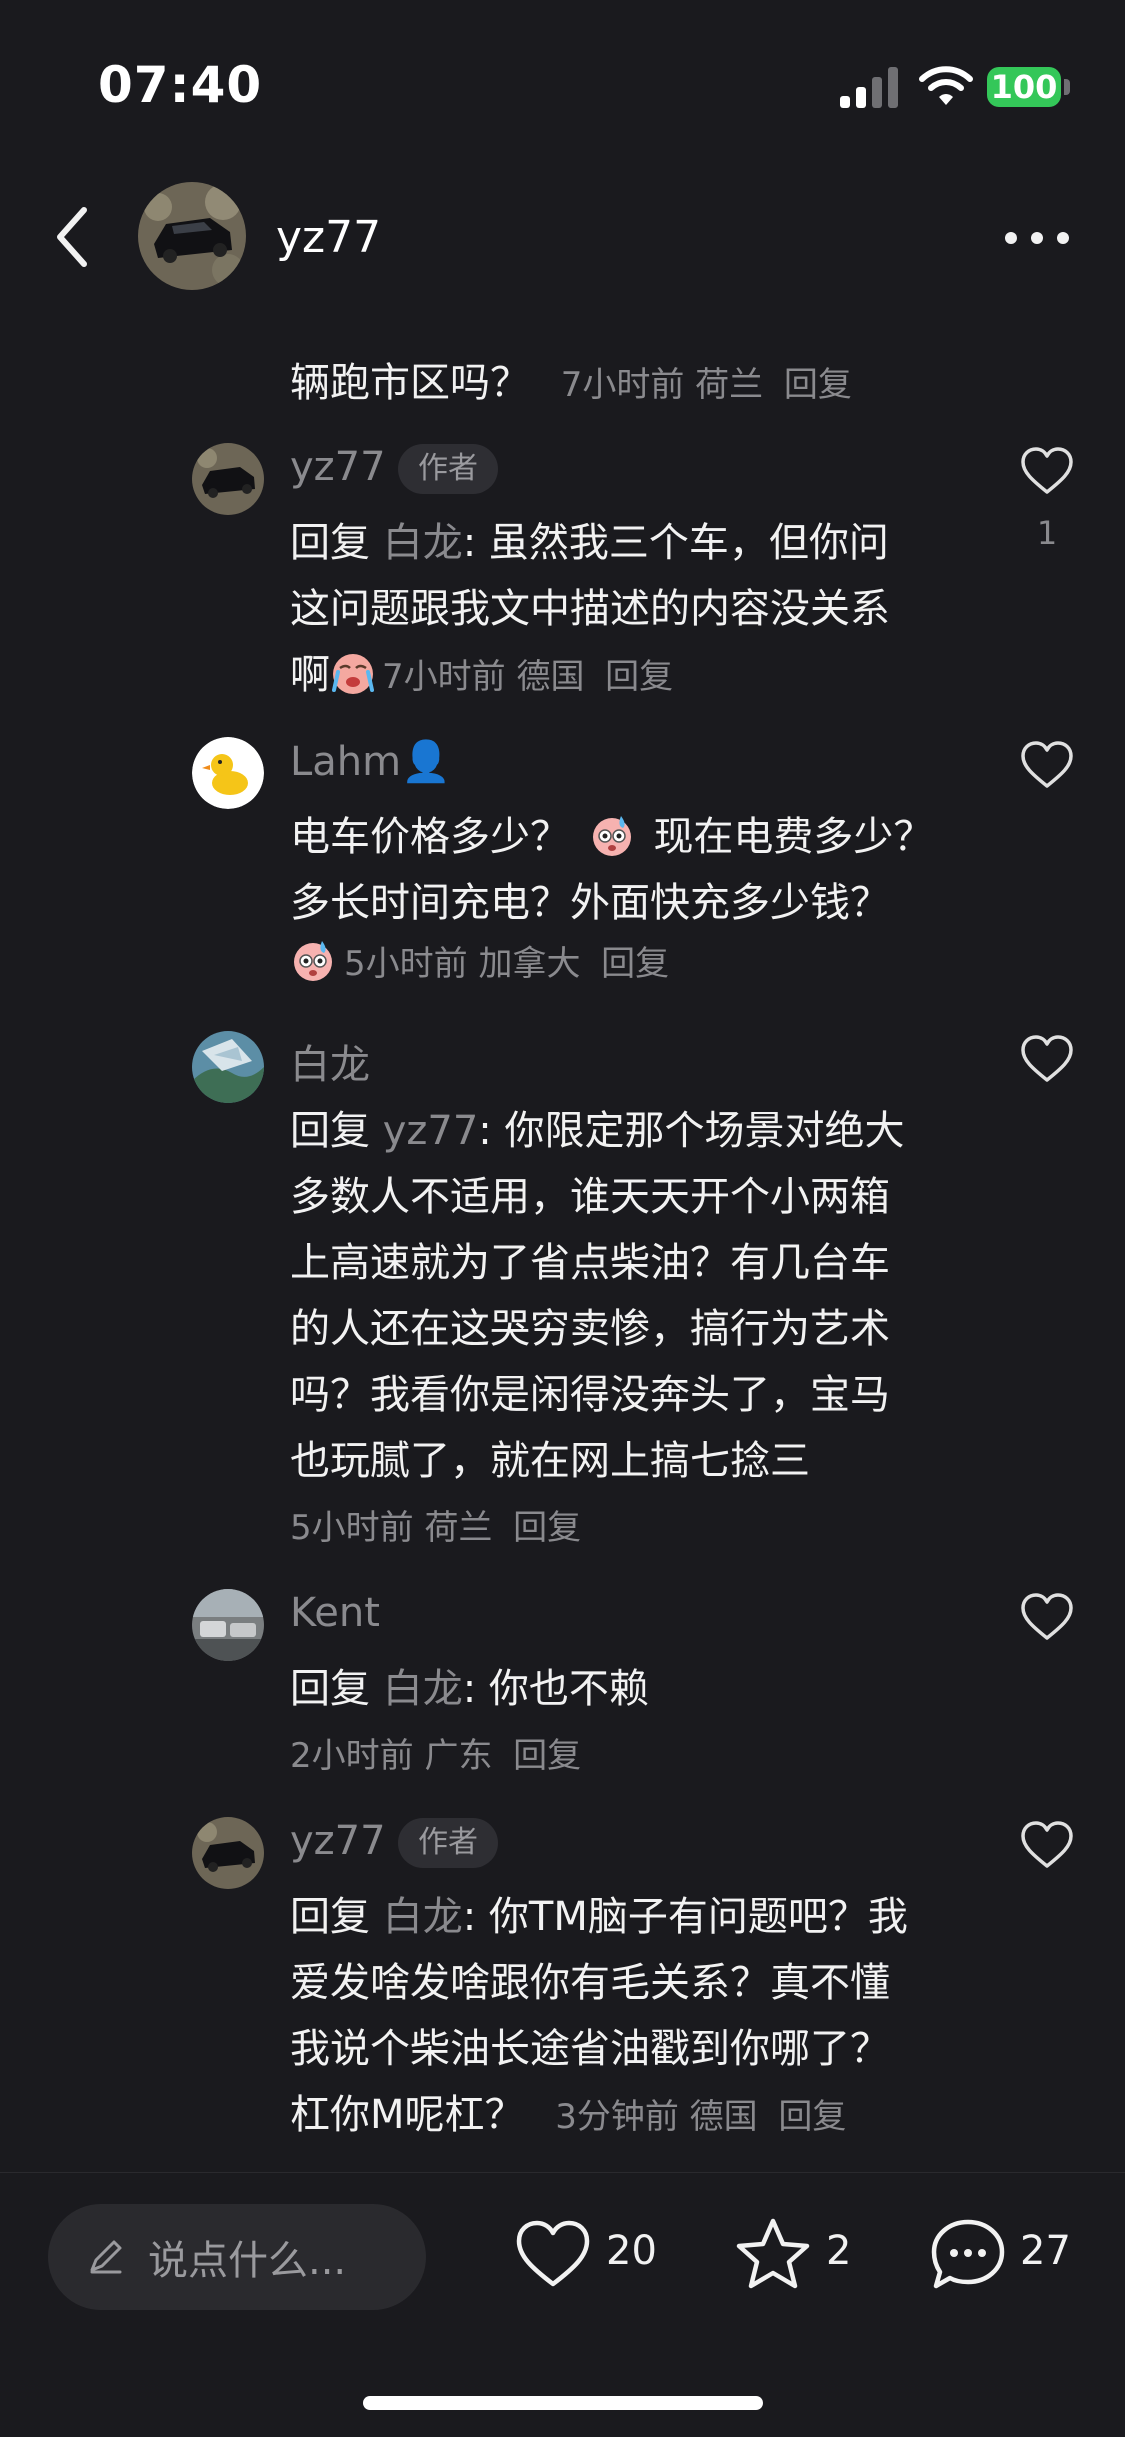  Describe the element at coordinates (590, 903) in the screenshot. I see `comment-text: 多长时间充电？外面快充多少钱？` at that location.